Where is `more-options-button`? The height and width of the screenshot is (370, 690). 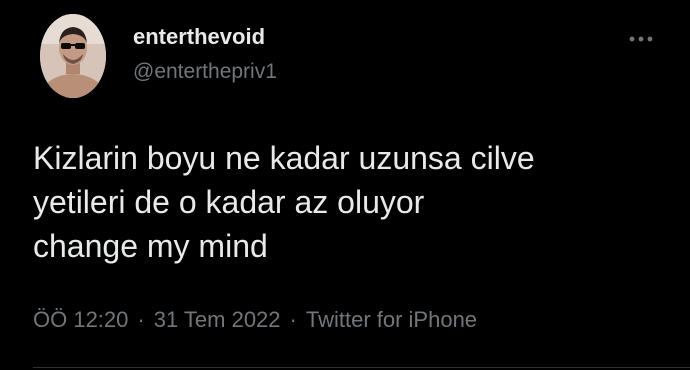 more-options-button is located at coordinates (641, 39).